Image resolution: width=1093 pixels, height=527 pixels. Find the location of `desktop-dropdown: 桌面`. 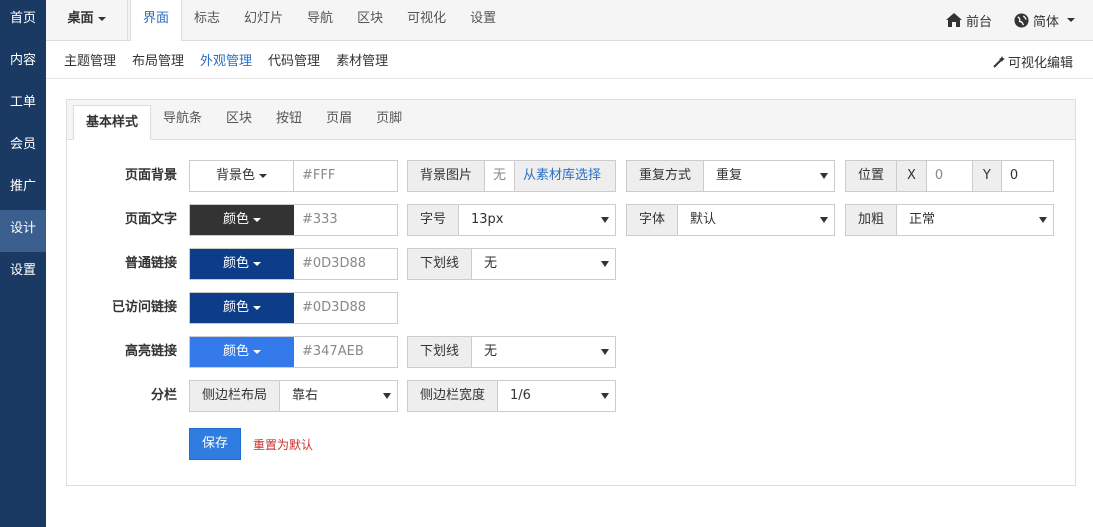

desktop-dropdown: 桌面 is located at coordinates (87, 20).